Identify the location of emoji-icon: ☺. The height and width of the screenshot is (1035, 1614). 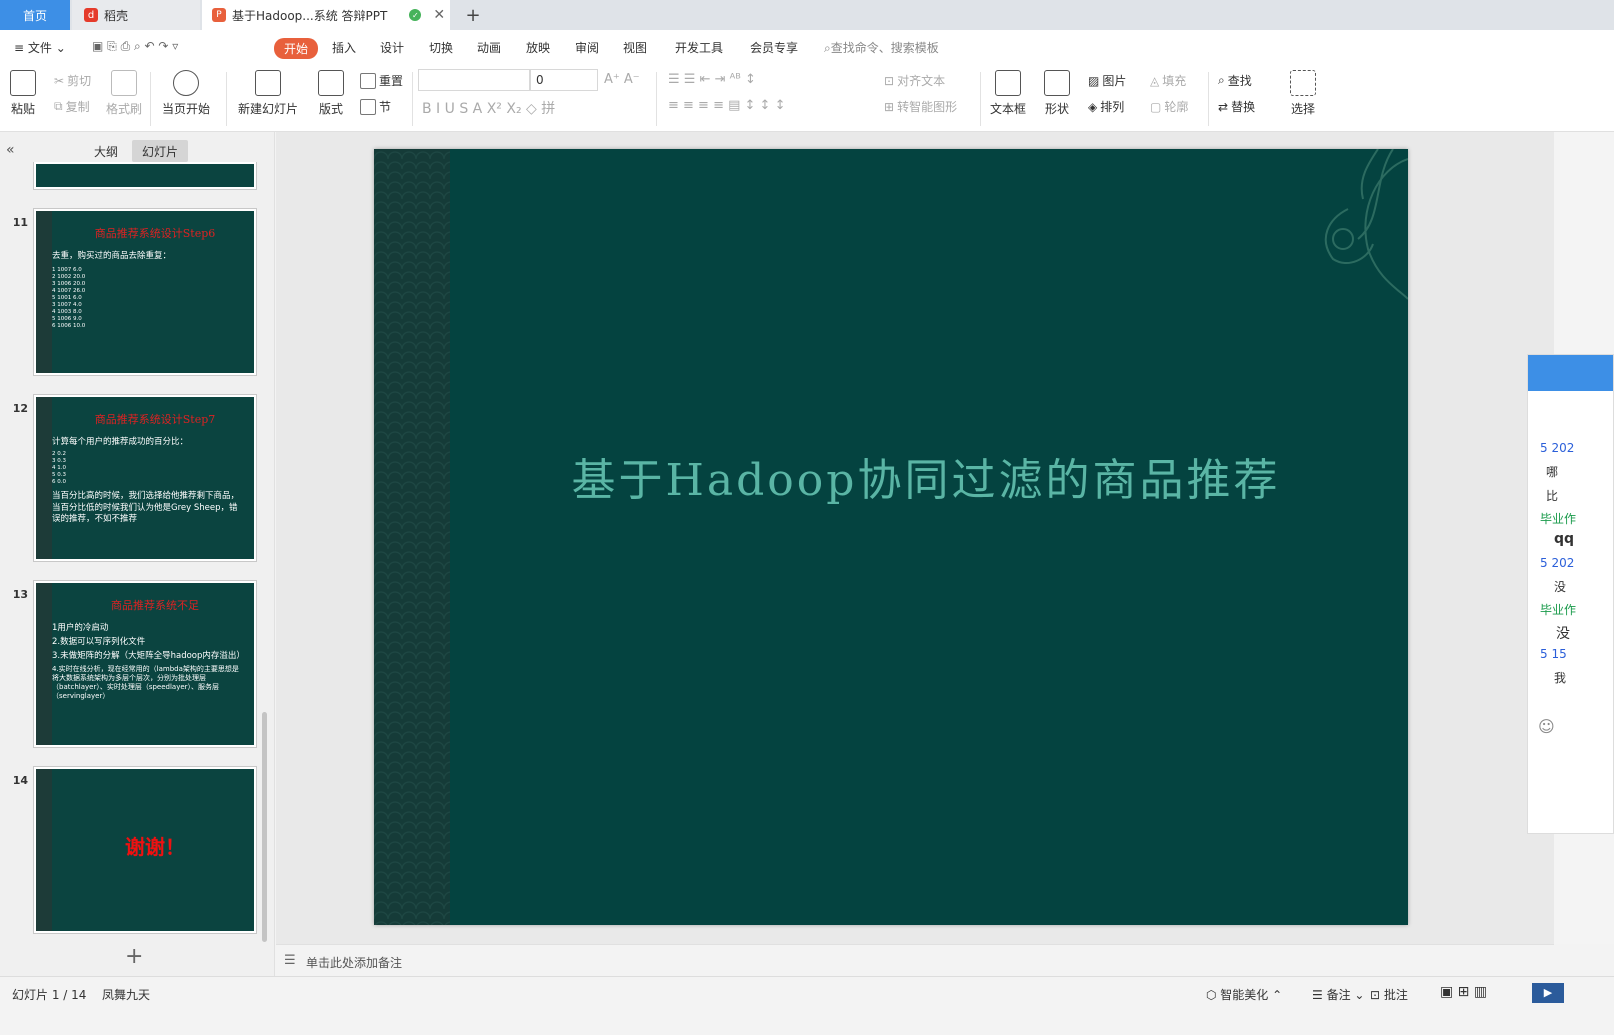
(1546, 726).